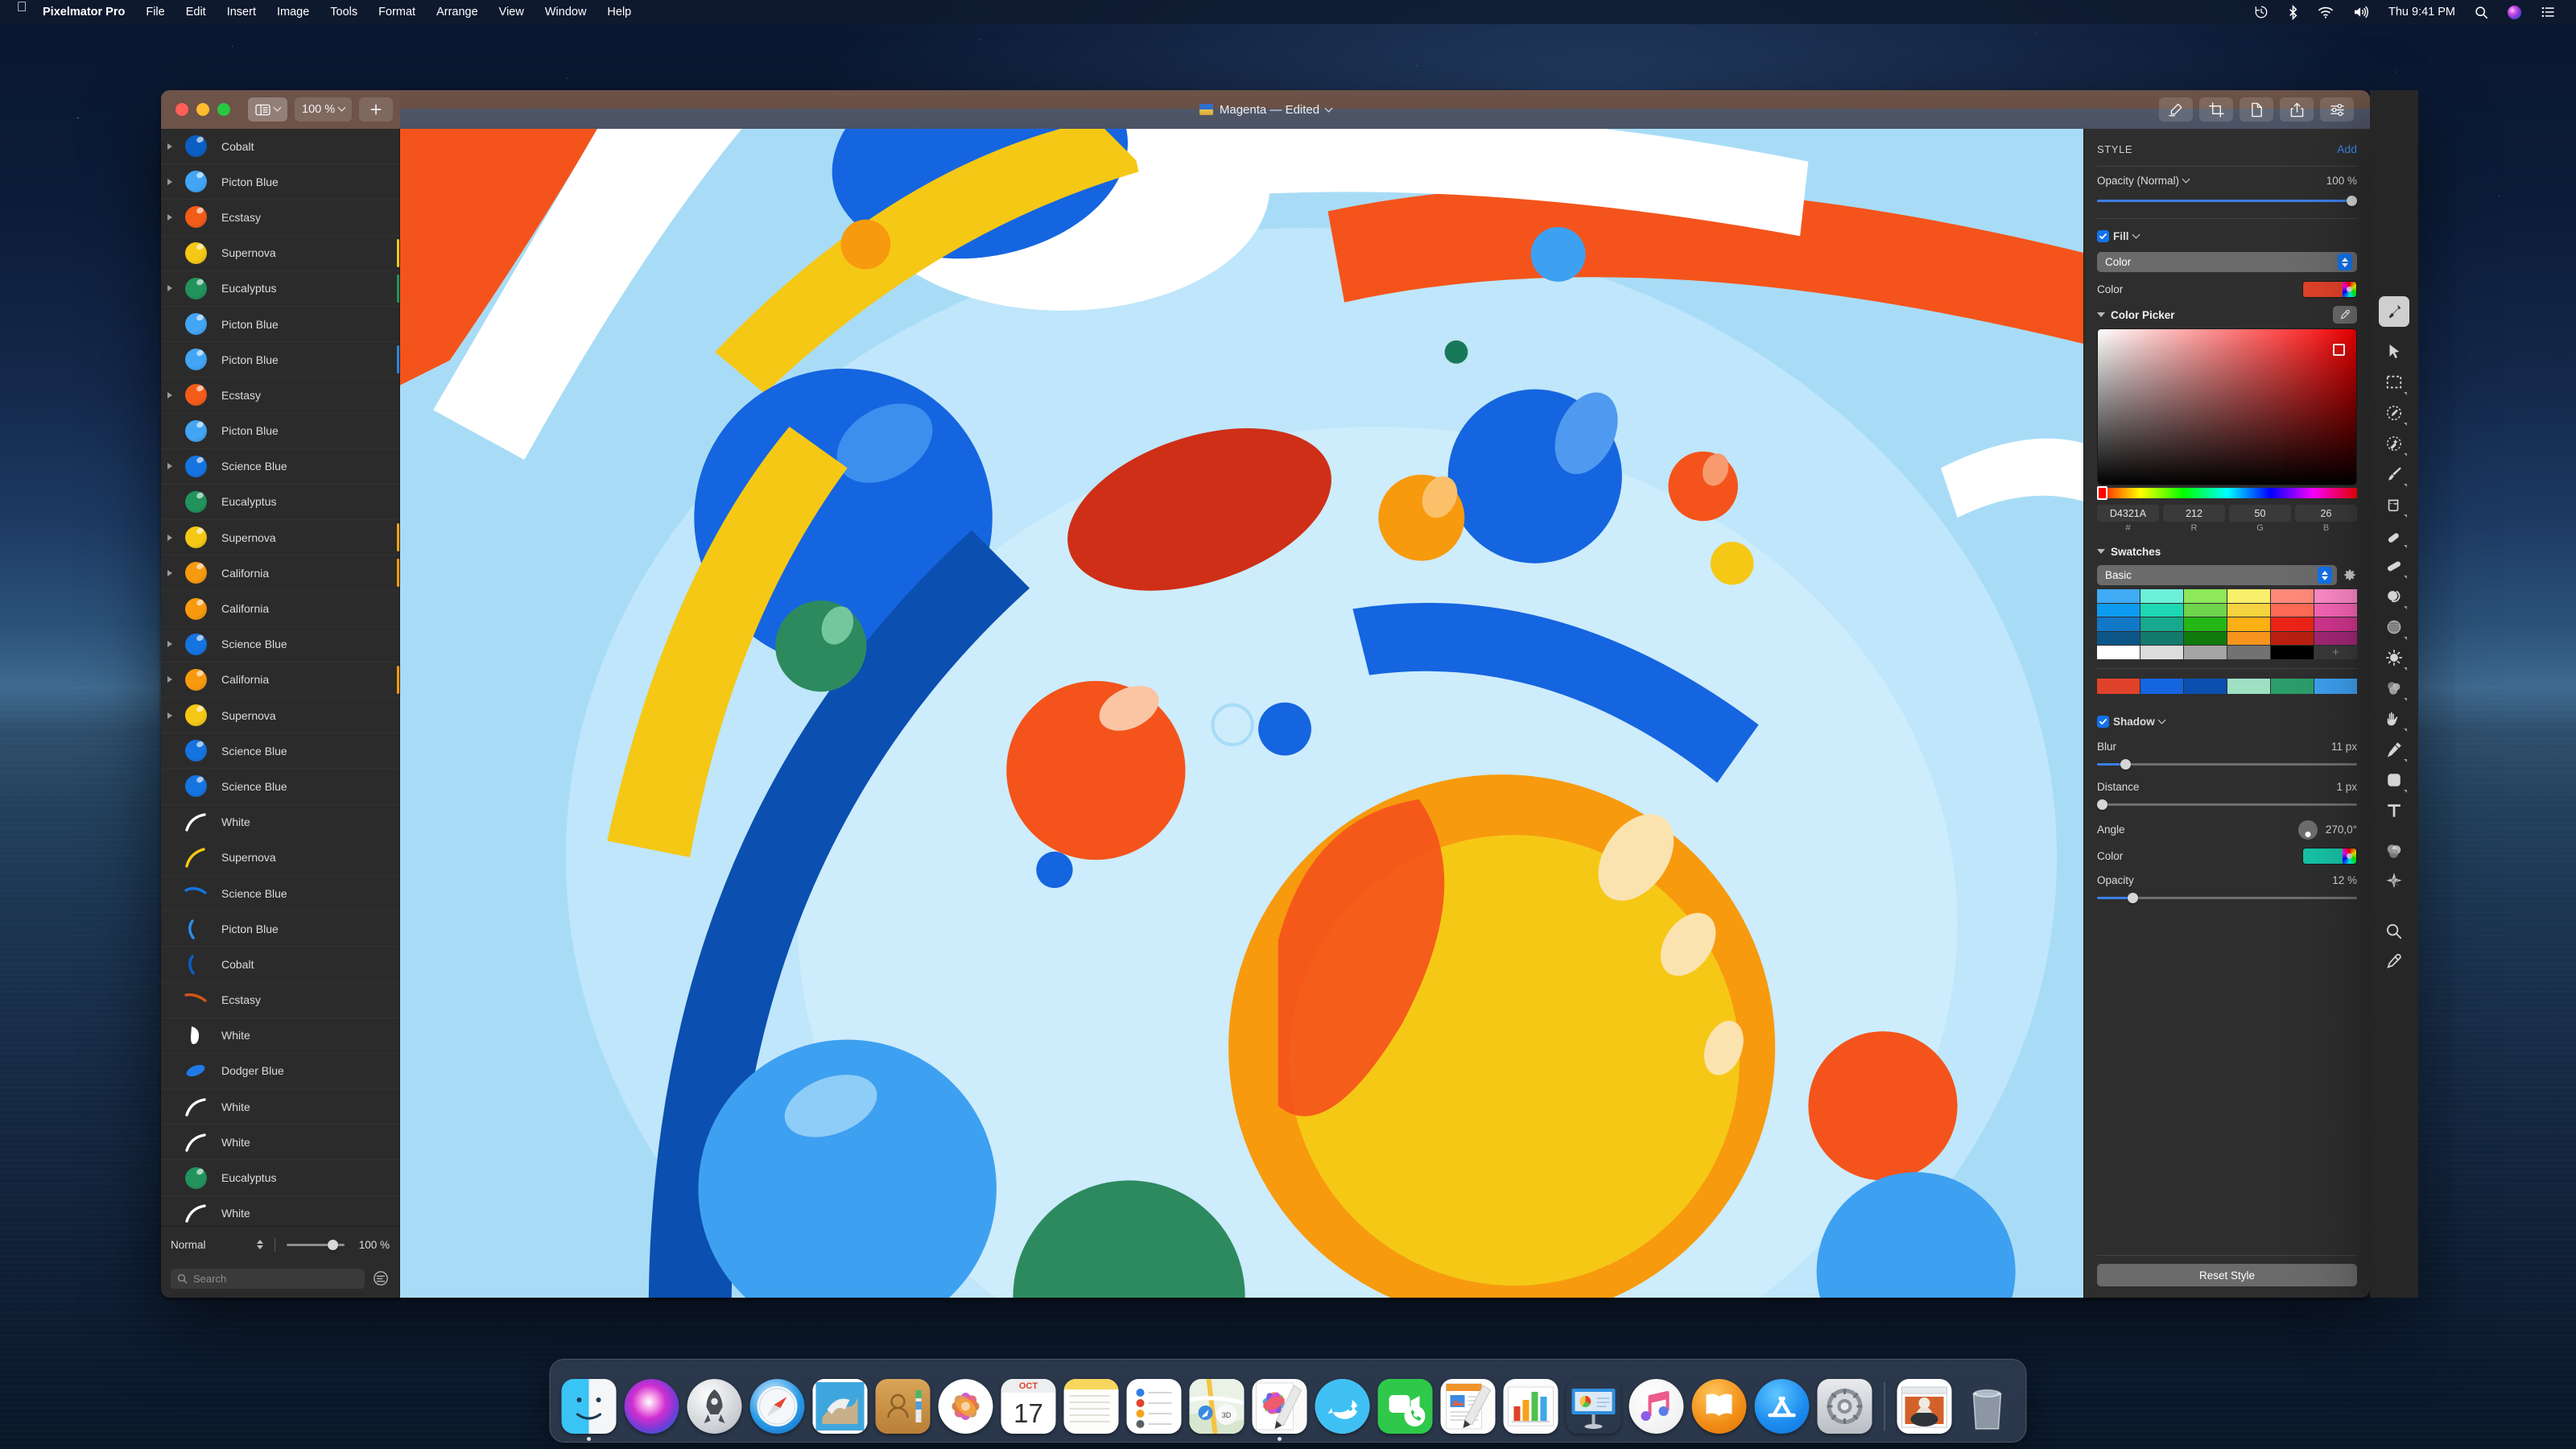 The height and width of the screenshot is (1449, 2576). What do you see at coordinates (381, 1278) in the screenshot?
I see `filter-icon` at bounding box center [381, 1278].